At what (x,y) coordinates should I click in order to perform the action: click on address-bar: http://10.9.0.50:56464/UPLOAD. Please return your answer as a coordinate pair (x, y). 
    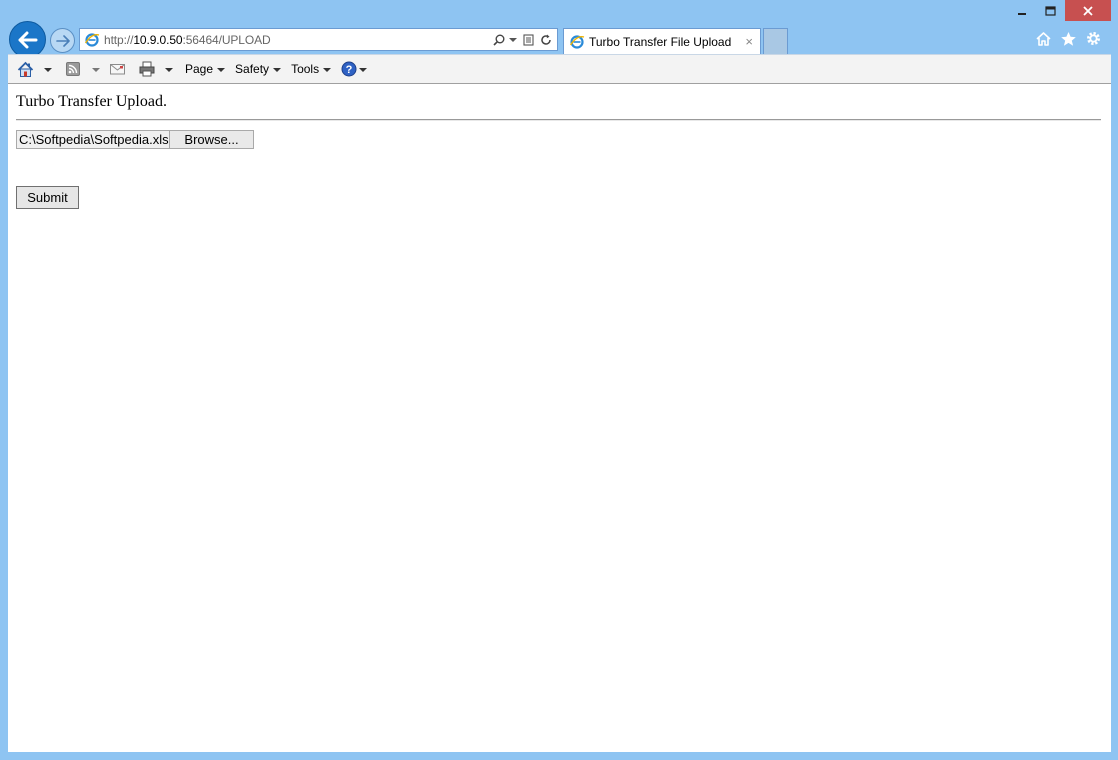
    Looking at the image, I should click on (318, 39).